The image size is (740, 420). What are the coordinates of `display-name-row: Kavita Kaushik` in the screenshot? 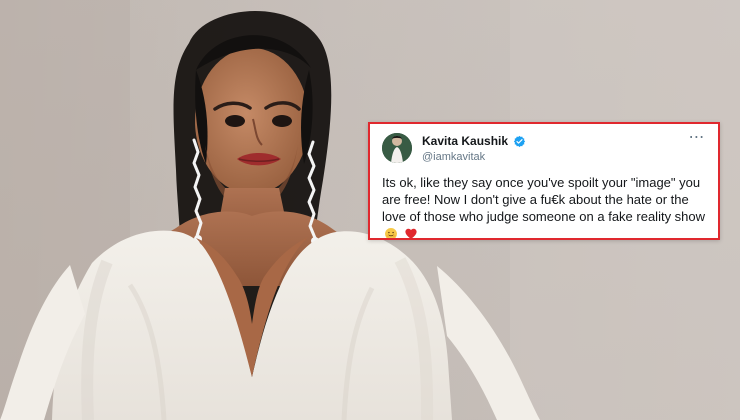 It's located at (552, 141).